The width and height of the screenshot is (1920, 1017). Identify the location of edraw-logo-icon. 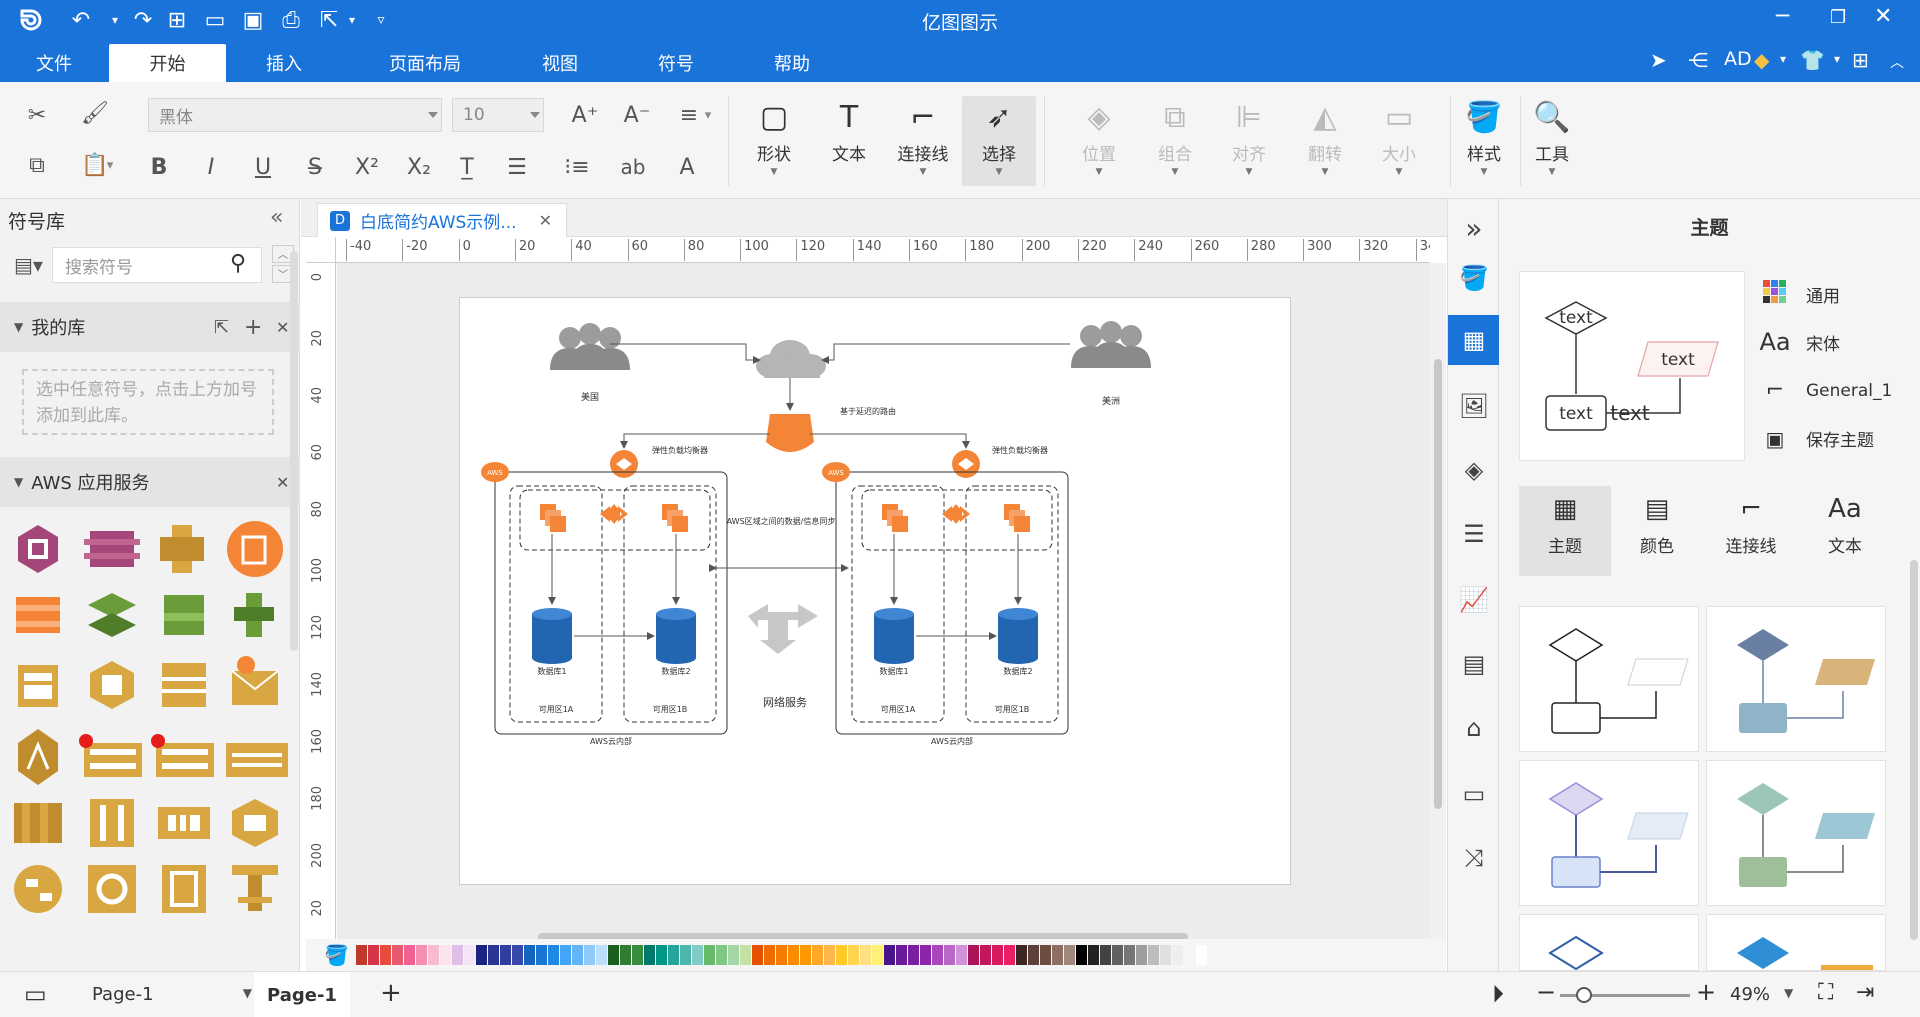
(31, 20).